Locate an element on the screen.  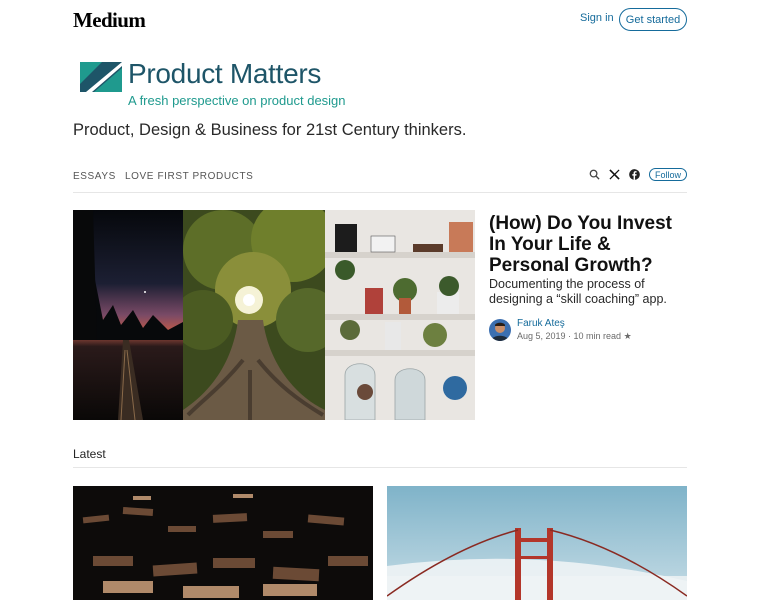
product-matters-logo-mark is located at coordinates (101, 77).